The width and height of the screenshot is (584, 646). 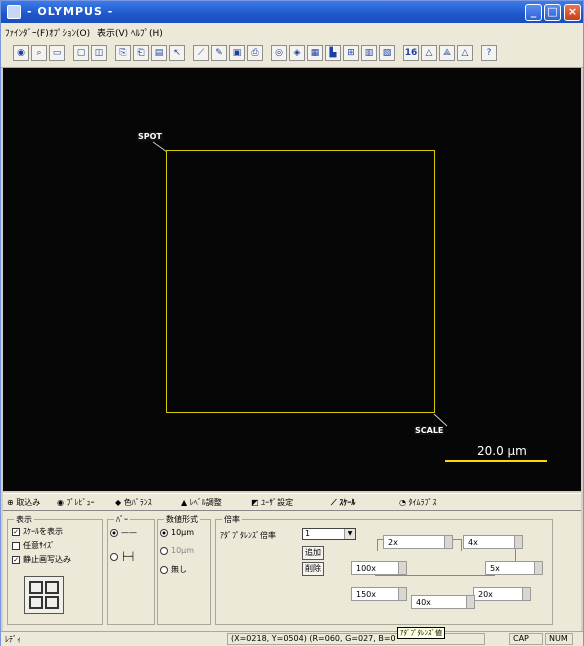 What do you see at coordinates (36, 587) in the screenshot?
I see `corner-top-left-icon` at bounding box center [36, 587].